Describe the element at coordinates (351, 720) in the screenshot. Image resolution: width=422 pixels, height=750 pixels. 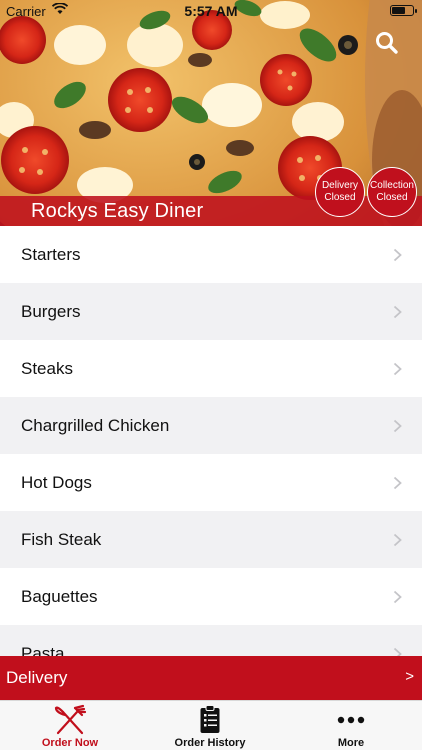
I see `more-dots-icon` at that location.